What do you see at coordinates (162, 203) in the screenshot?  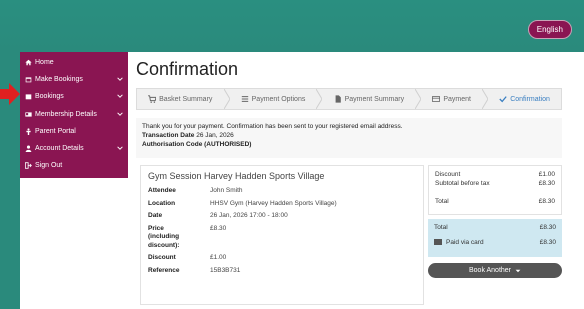 I see `detail-label: Location` at bounding box center [162, 203].